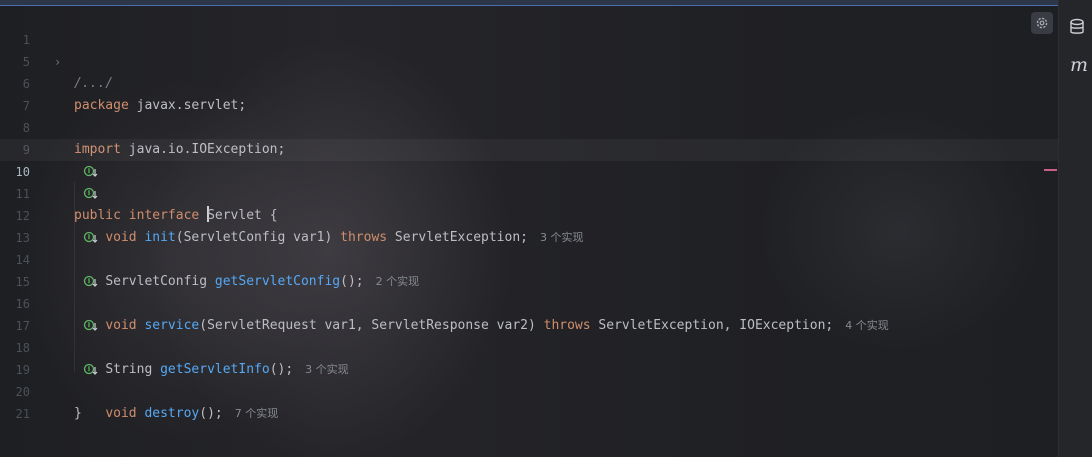 Image resolution: width=1092 pixels, height=457 pixels. I want to click on right-tool-strip: m, so click(1075, 228).